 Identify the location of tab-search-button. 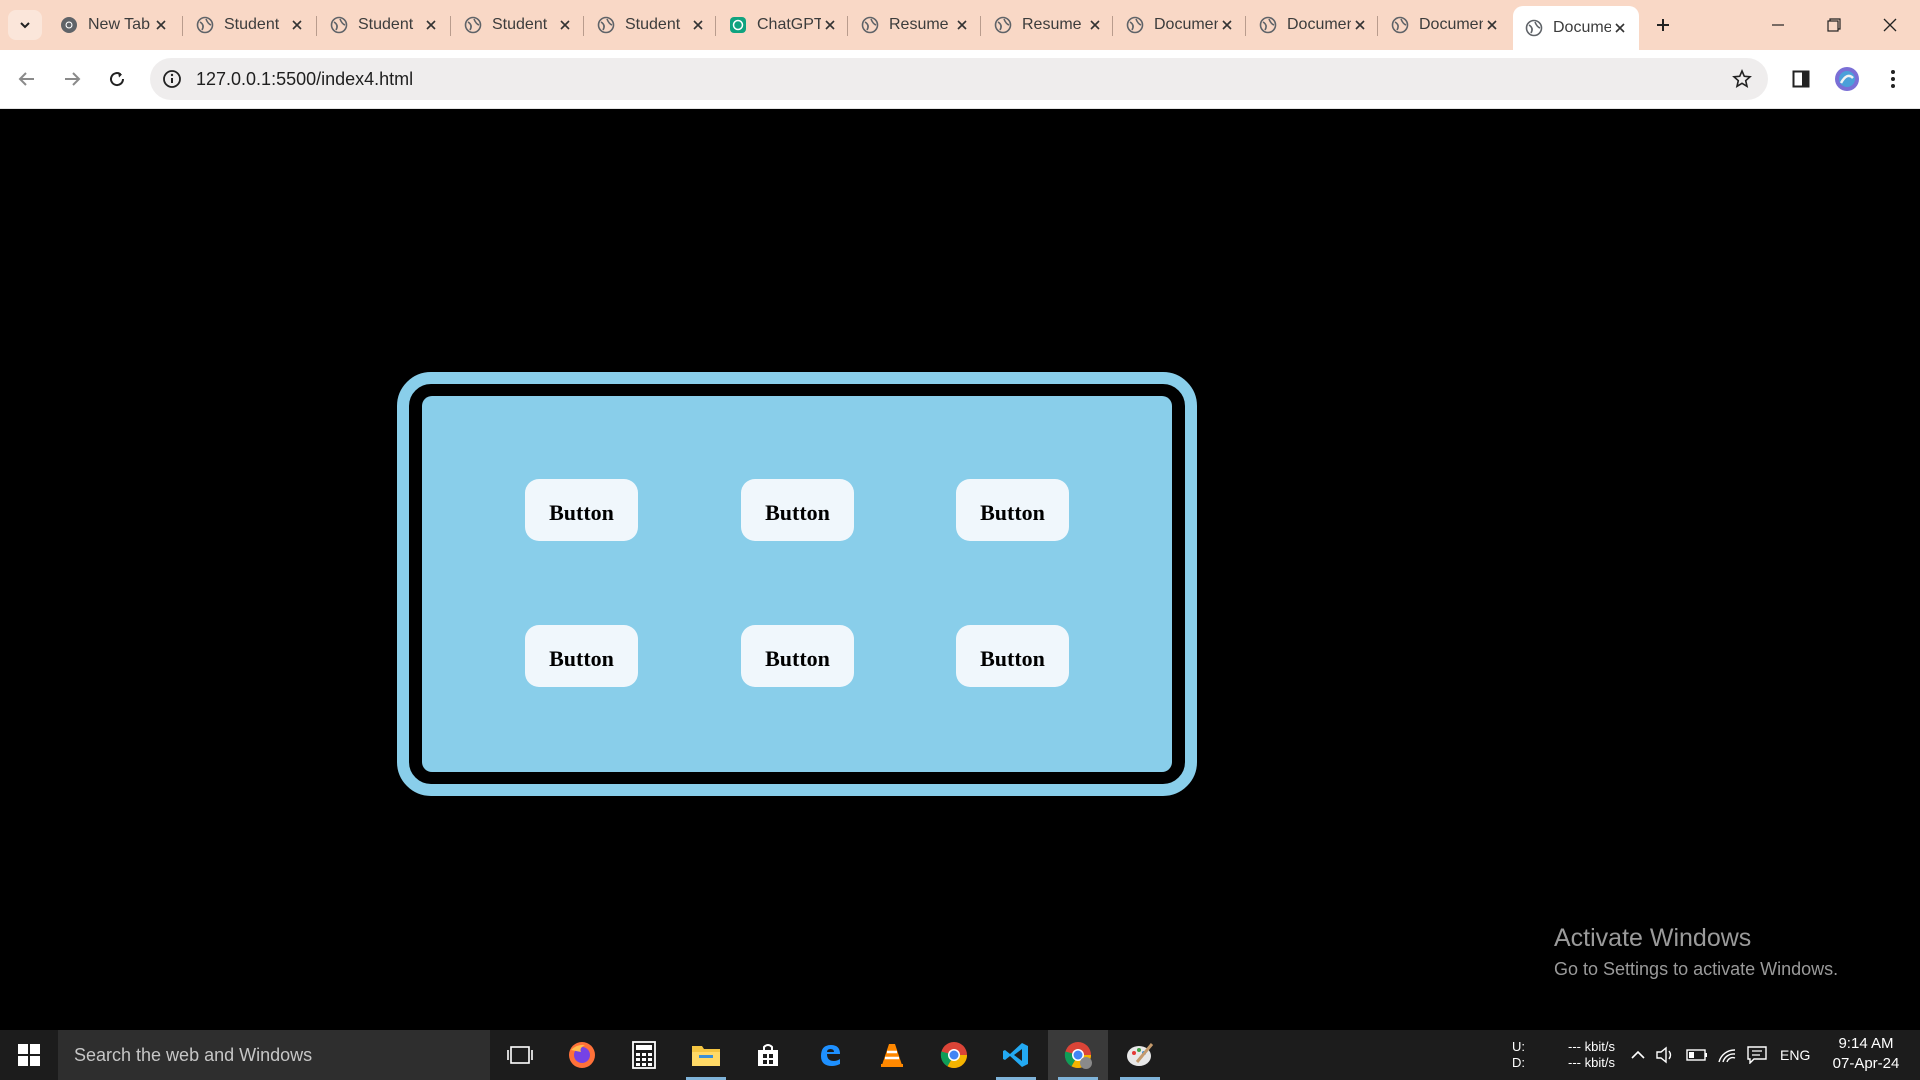
(25, 25).